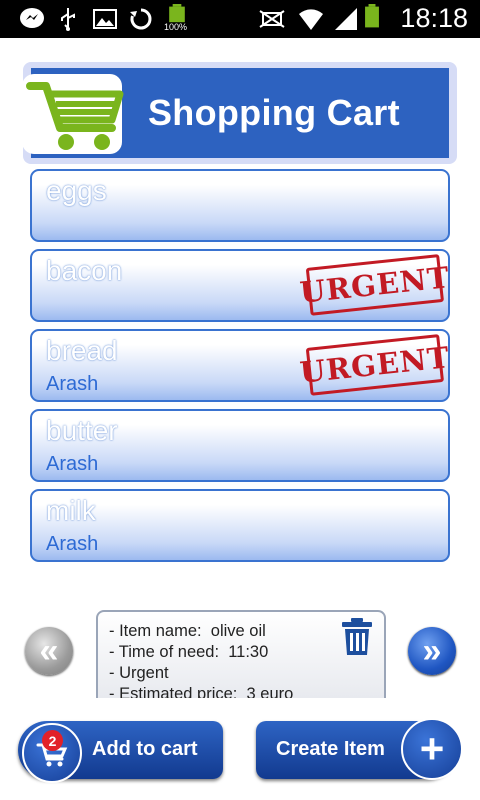 Image resolution: width=480 pixels, height=800 pixels. I want to click on battery-percent-label: 100%, so click(176, 27).